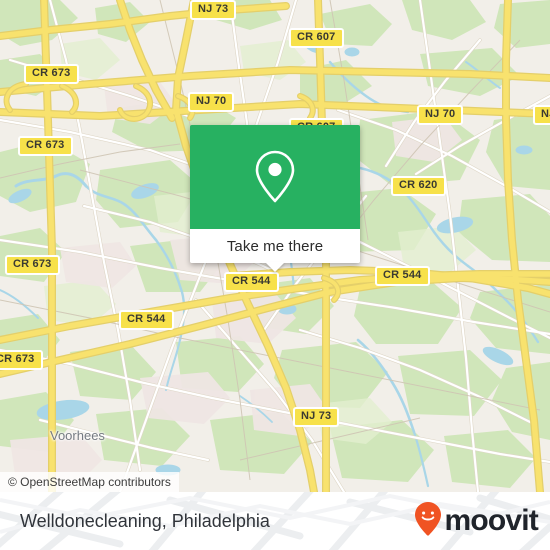 The image size is (550, 550). What do you see at coordinates (89, 482) in the screenshot?
I see `map-attribution: © OpenStreetMap contributors` at bounding box center [89, 482].